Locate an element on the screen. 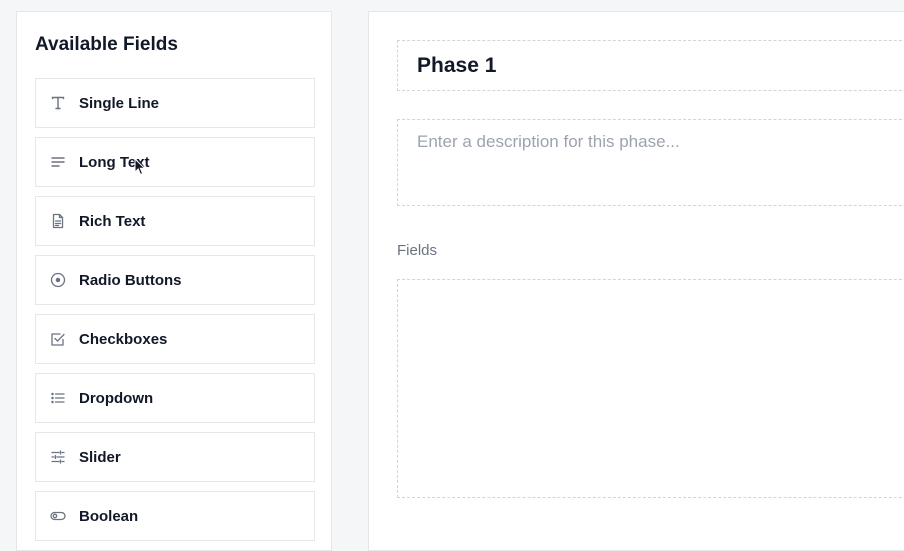 This screenshot has height=551, width=904. phase-title: Phase 1 is located at coordinates (650, 65).